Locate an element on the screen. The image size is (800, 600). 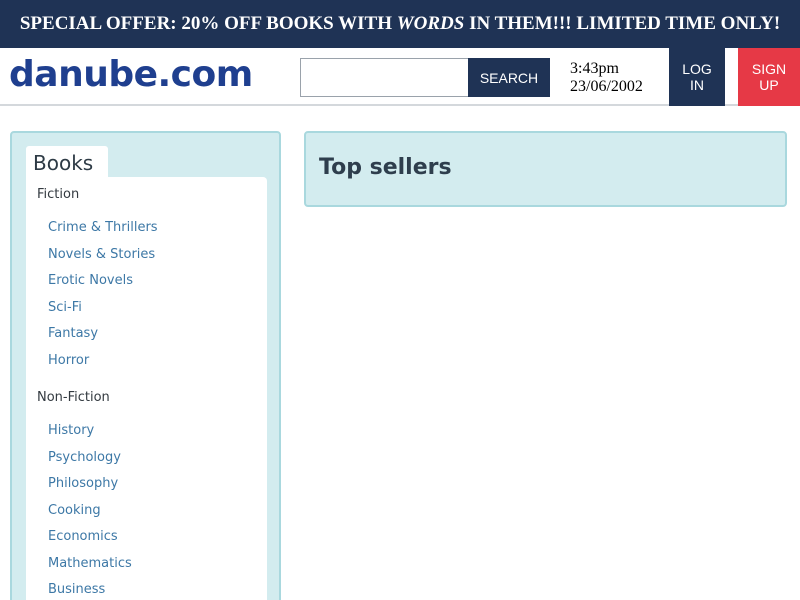
search-button: SEARCH is located at coordinates (509, 77).